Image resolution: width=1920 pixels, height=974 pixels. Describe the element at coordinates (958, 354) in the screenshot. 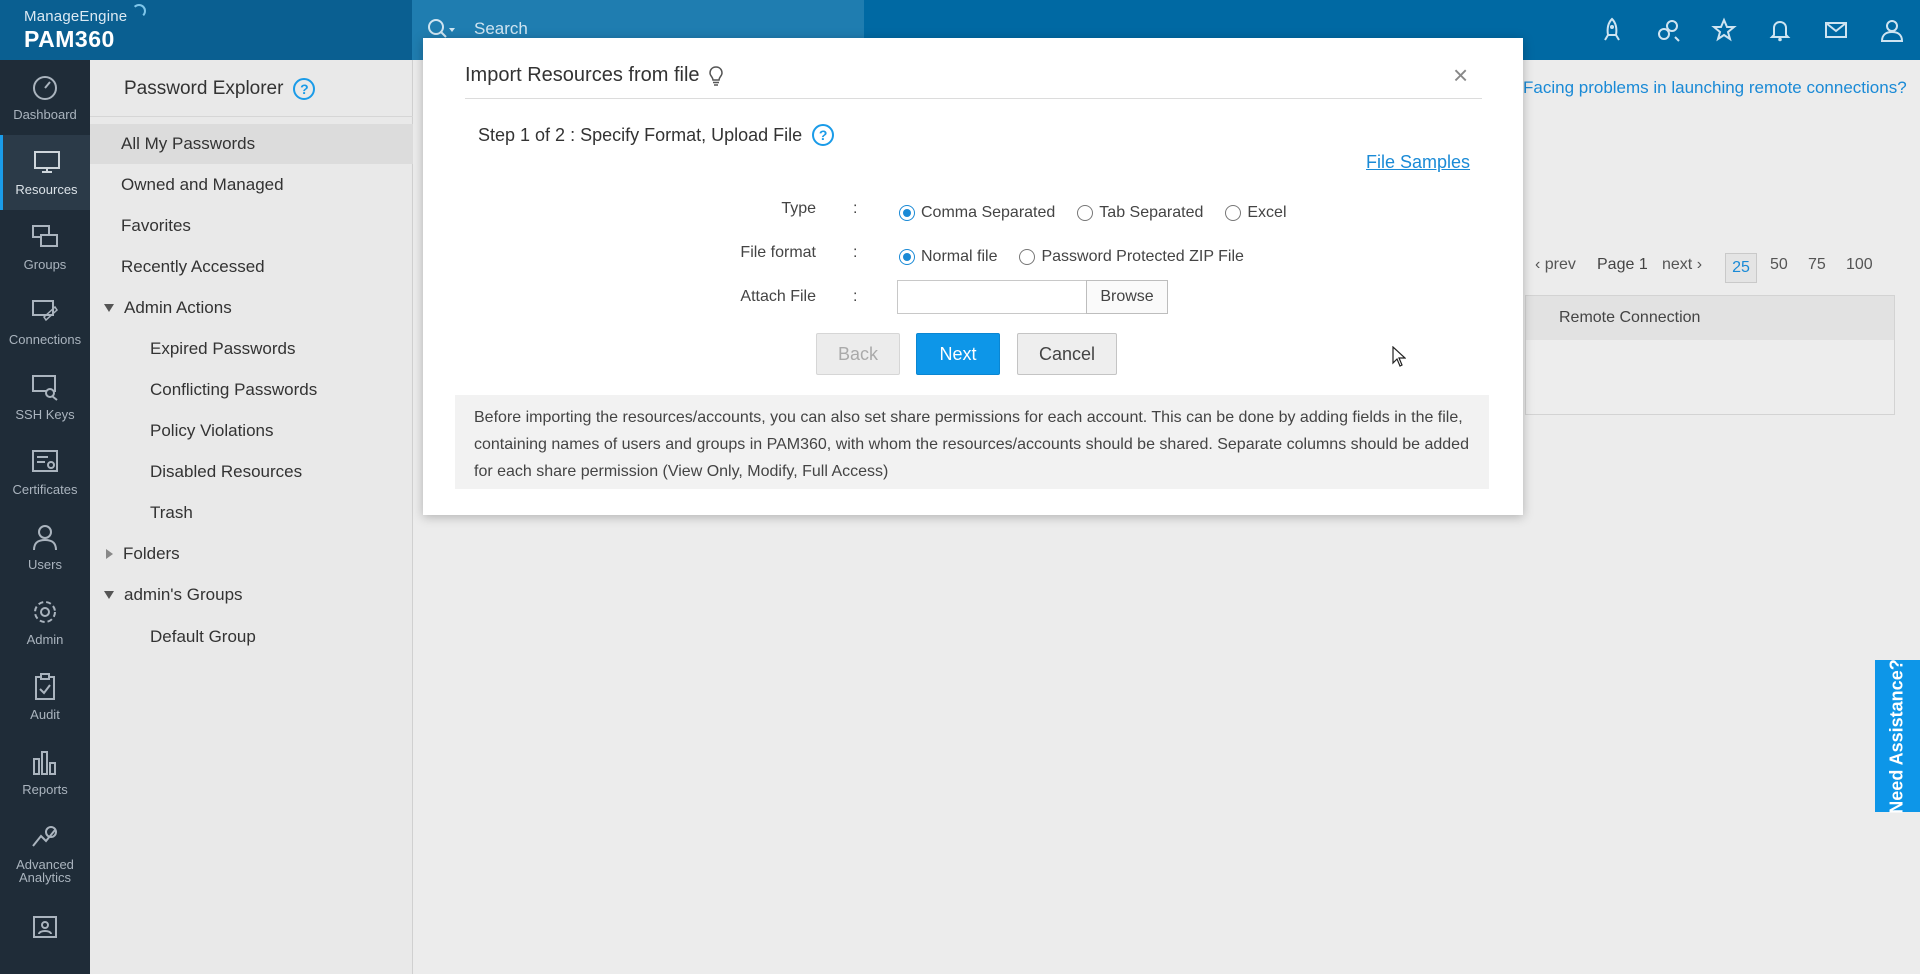

I see `next-button: Next` at that location.